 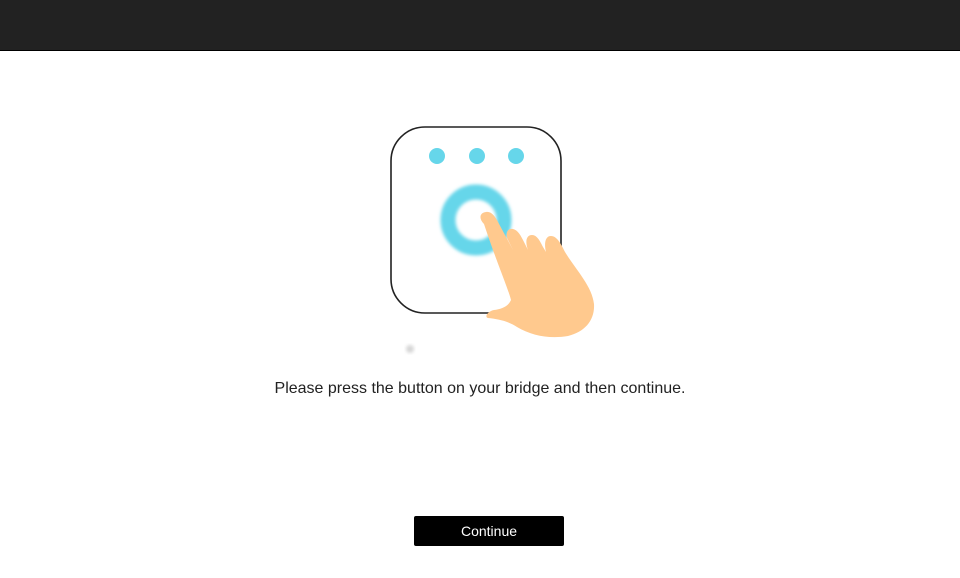 What do you see at coordinates (492, 239) in the screenshot?
I see `press-bridge-button-icon` at bounding box center [492, 239].